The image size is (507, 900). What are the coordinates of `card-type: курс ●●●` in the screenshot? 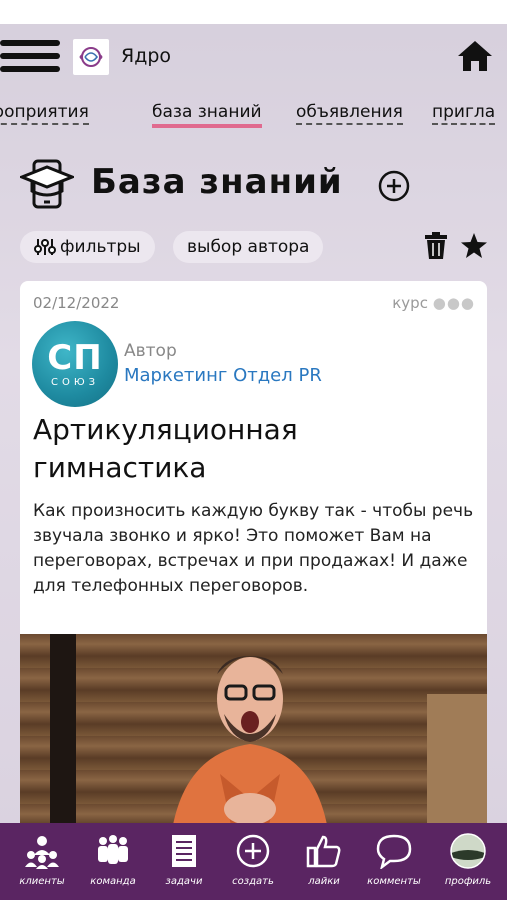 It's located at (433, 303).